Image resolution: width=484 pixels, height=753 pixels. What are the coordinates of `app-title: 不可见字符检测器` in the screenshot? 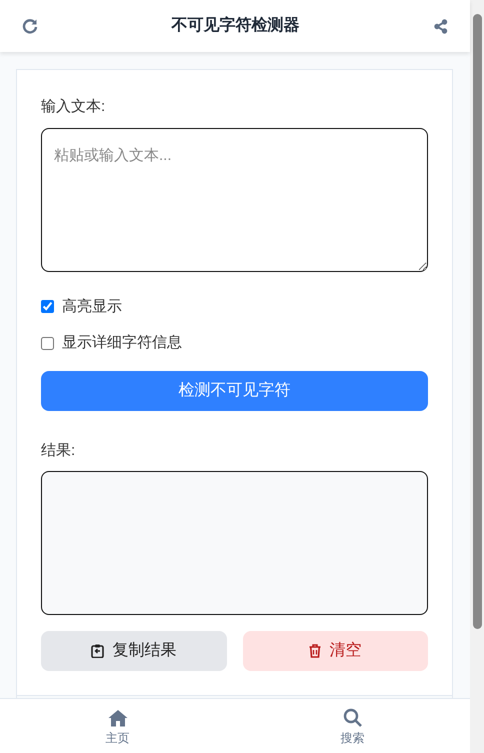 It's located at (236, 25).